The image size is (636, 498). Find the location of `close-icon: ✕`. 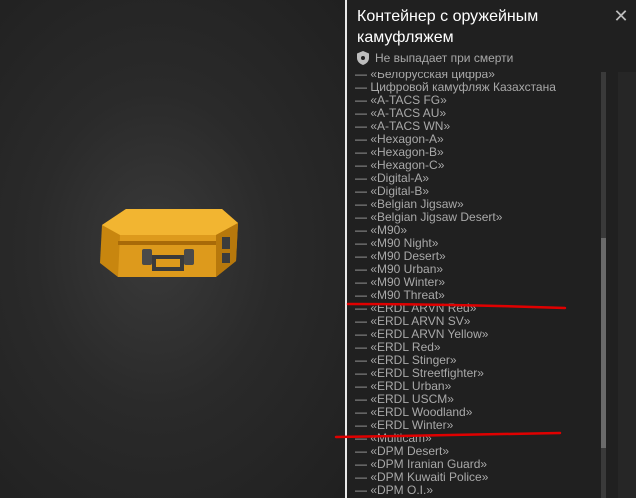

close-icon: ✕ is located at coordinates (621, 16).